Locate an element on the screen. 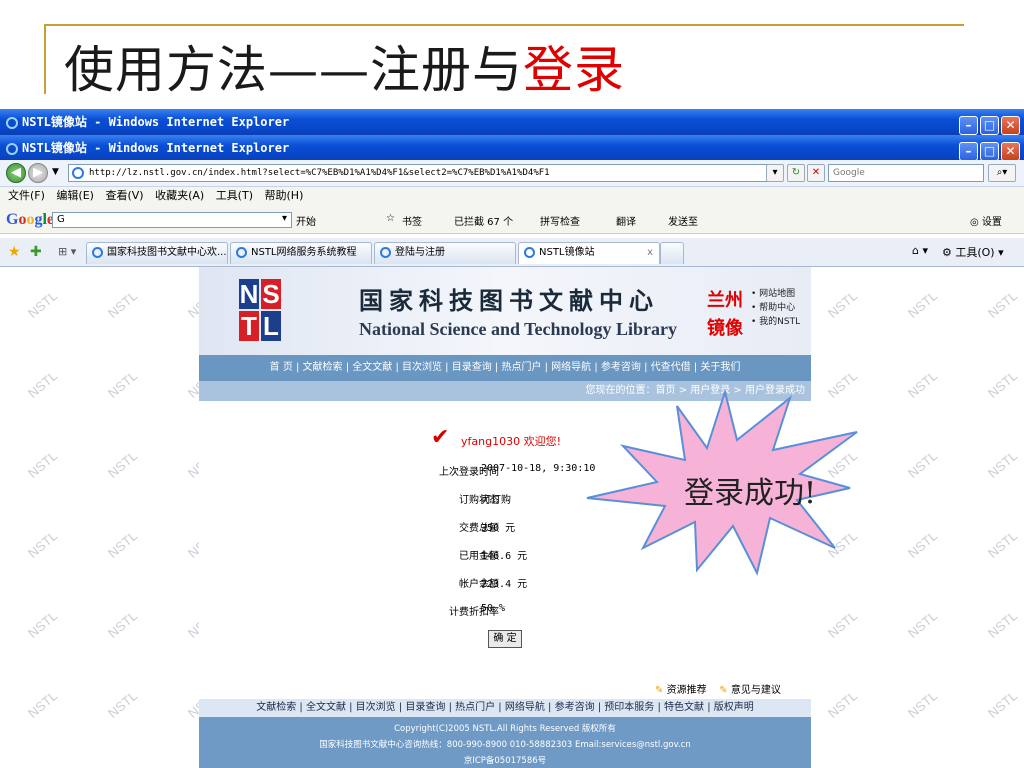  add-favorite-icon: ✚ is located at coordinates (36, 252).